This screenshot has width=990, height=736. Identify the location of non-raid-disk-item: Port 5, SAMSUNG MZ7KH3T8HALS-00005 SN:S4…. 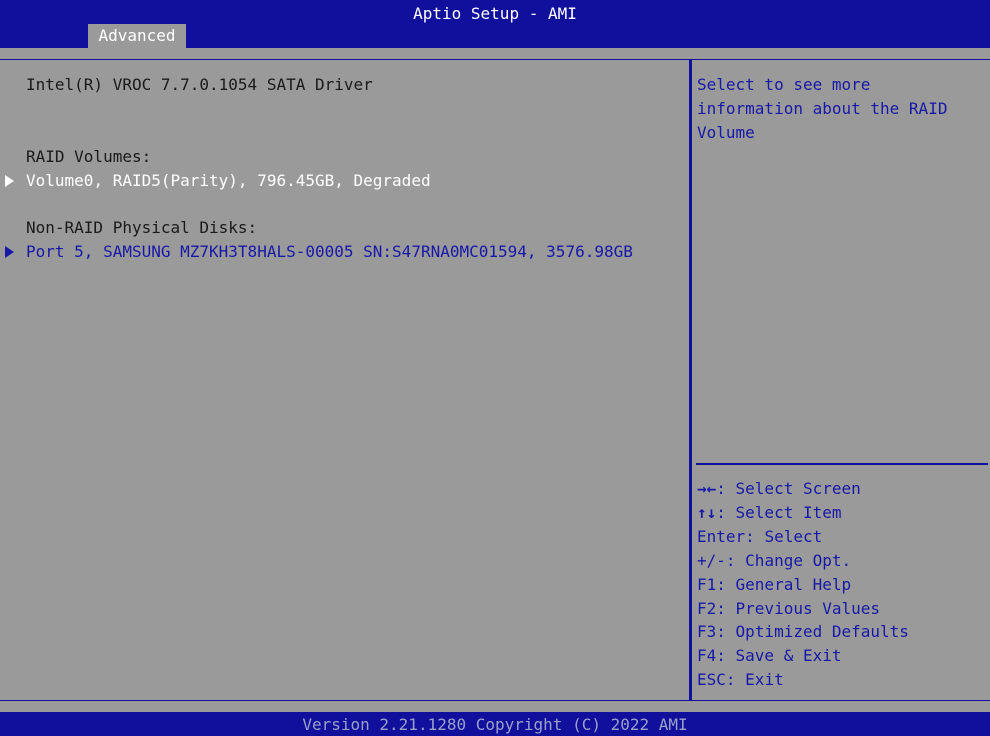
(329, 251).